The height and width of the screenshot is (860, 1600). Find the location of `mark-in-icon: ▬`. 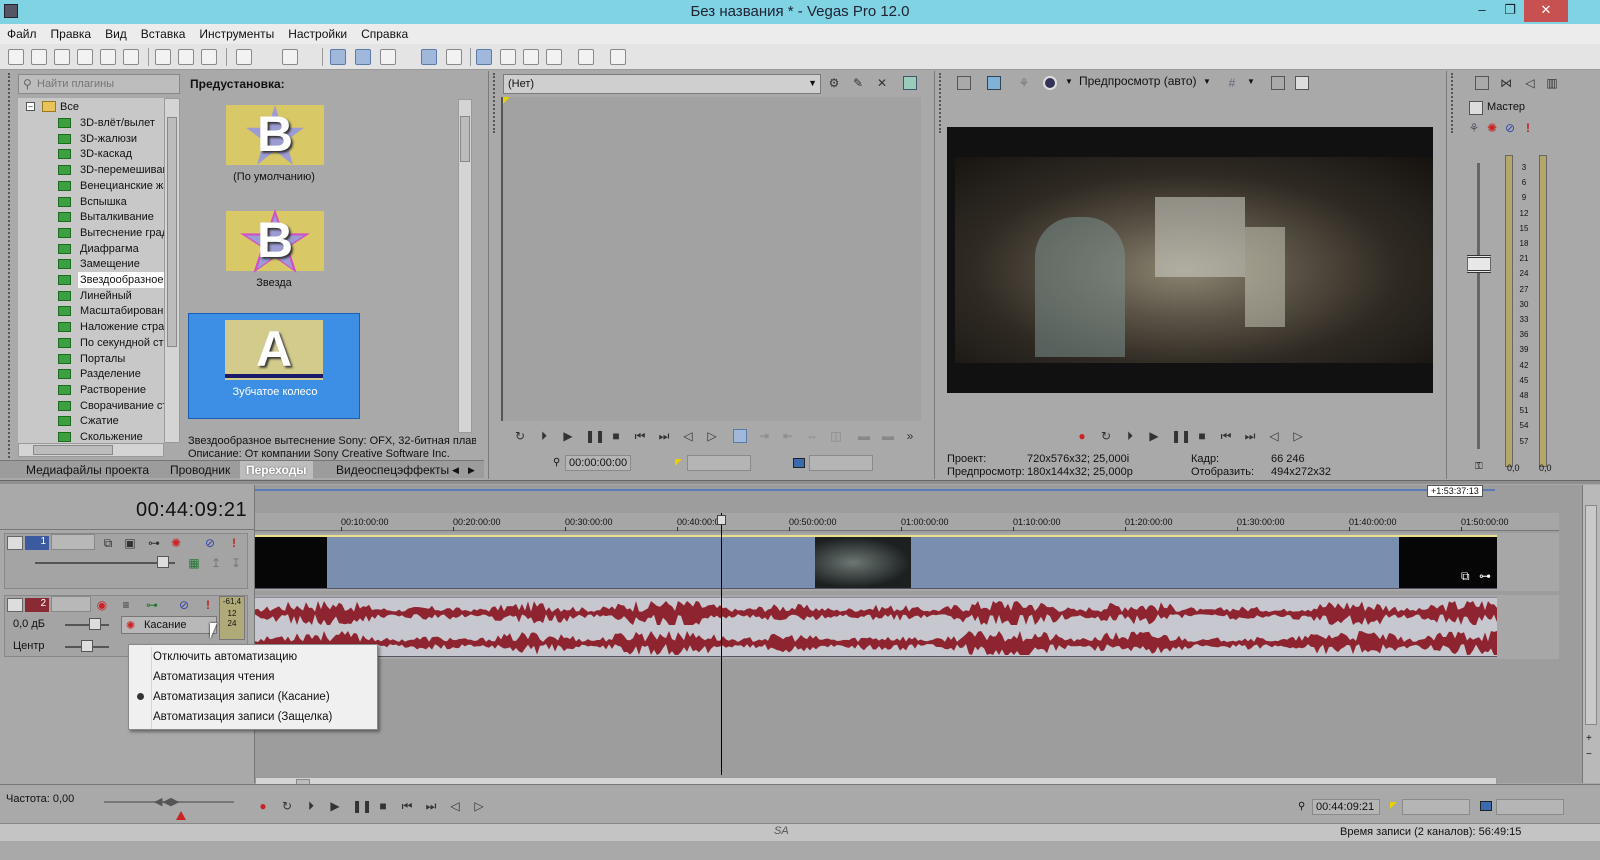

mark-in-icon: ▬ is located at coordinates (864, 436).